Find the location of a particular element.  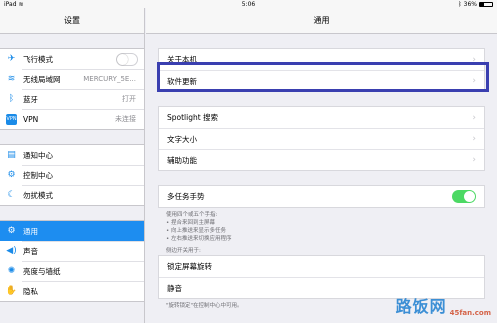

brightness-icon: ✺ is located at coordinates (11, 271).